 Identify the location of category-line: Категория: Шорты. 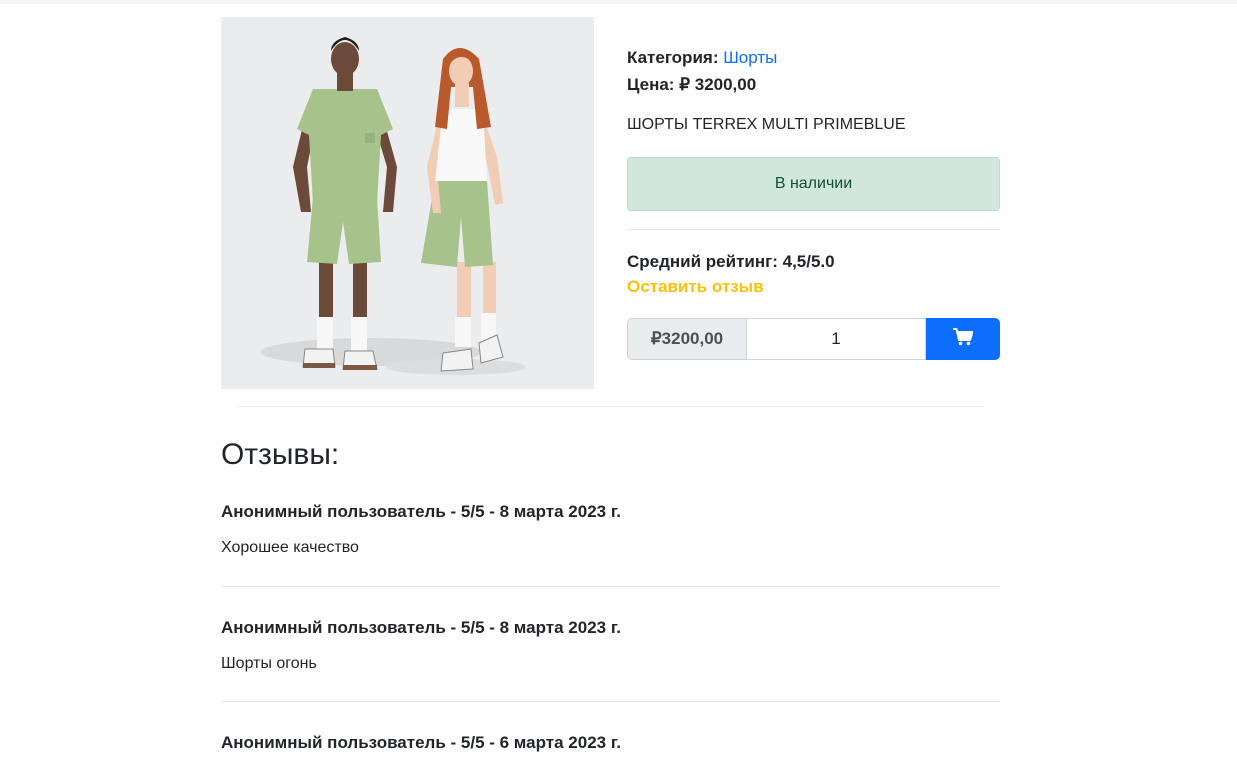
(813, 57).